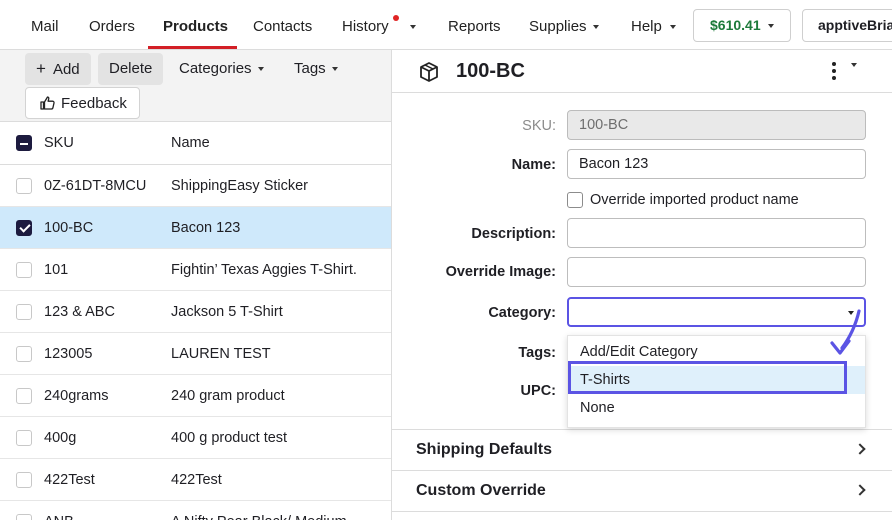  I want to click on override-image-field, so click(716, 272).